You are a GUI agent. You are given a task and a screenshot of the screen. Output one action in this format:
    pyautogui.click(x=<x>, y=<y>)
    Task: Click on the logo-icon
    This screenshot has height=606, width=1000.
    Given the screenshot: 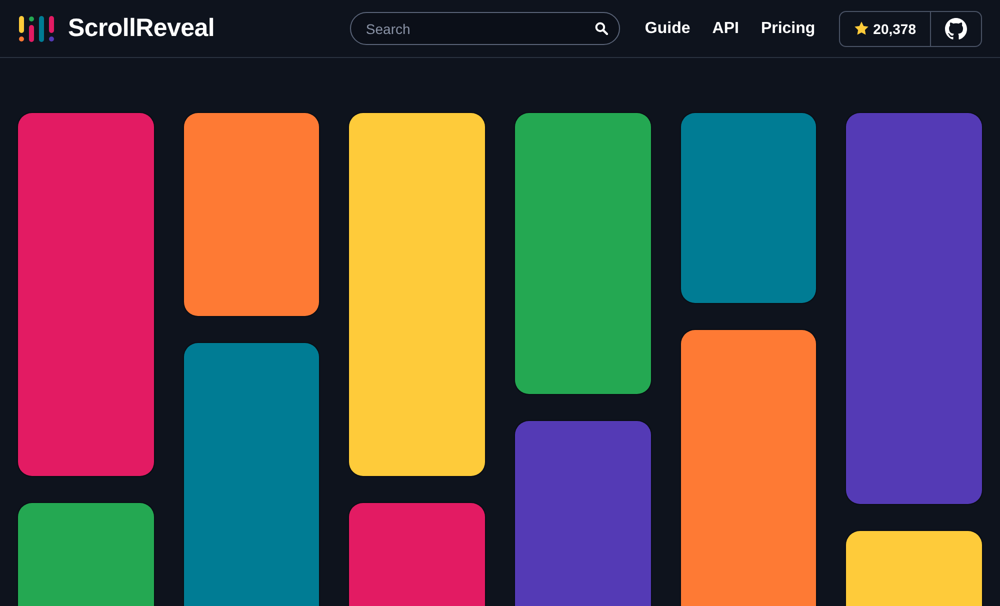 What is the action you would take?
    pyautogui.click(x=36, y=29)
    